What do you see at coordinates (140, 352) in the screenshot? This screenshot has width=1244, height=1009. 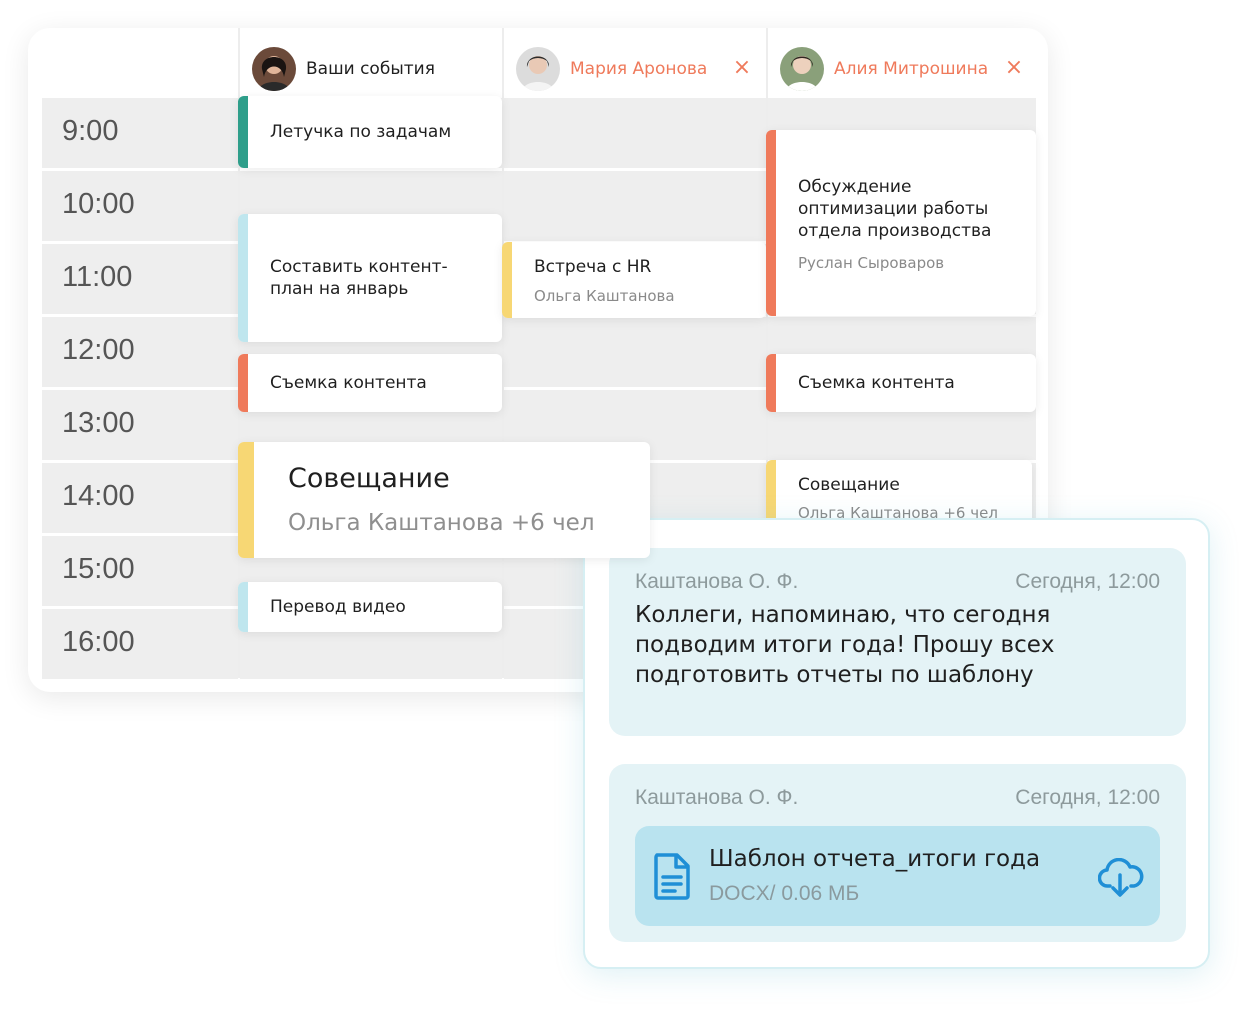 I see `time-slot: 12:00` at bounding box center [140, 352].